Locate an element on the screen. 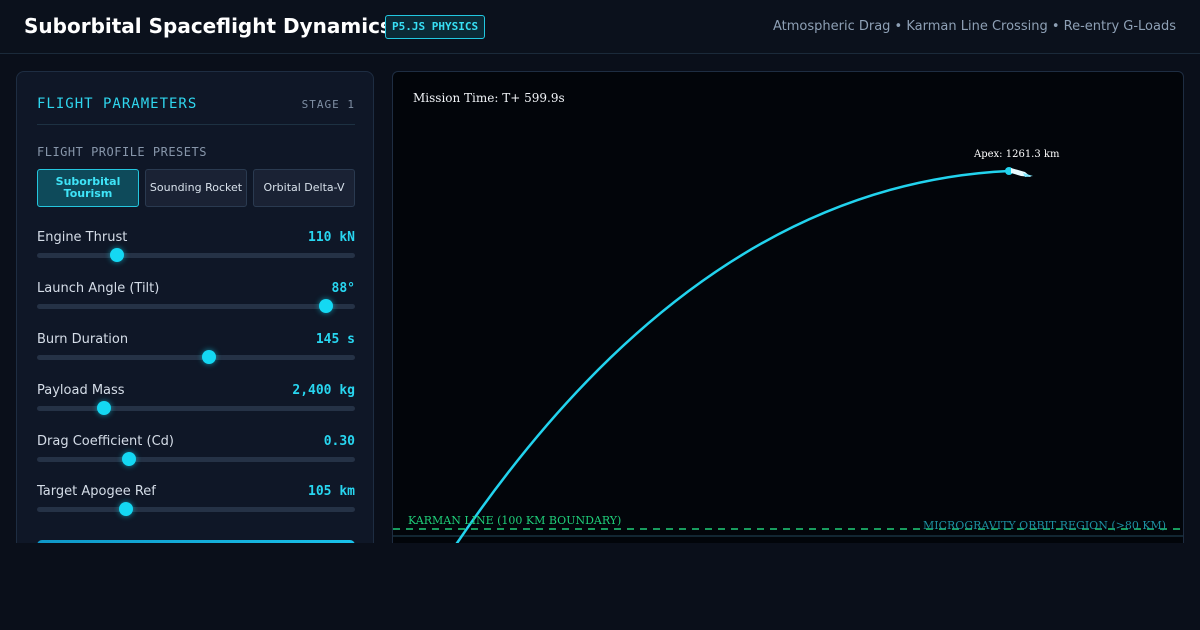 The height and width of the screenshot is (630, 1200). apex-label: Apex: 1261.3 km is located at coordinates (1017, 154).